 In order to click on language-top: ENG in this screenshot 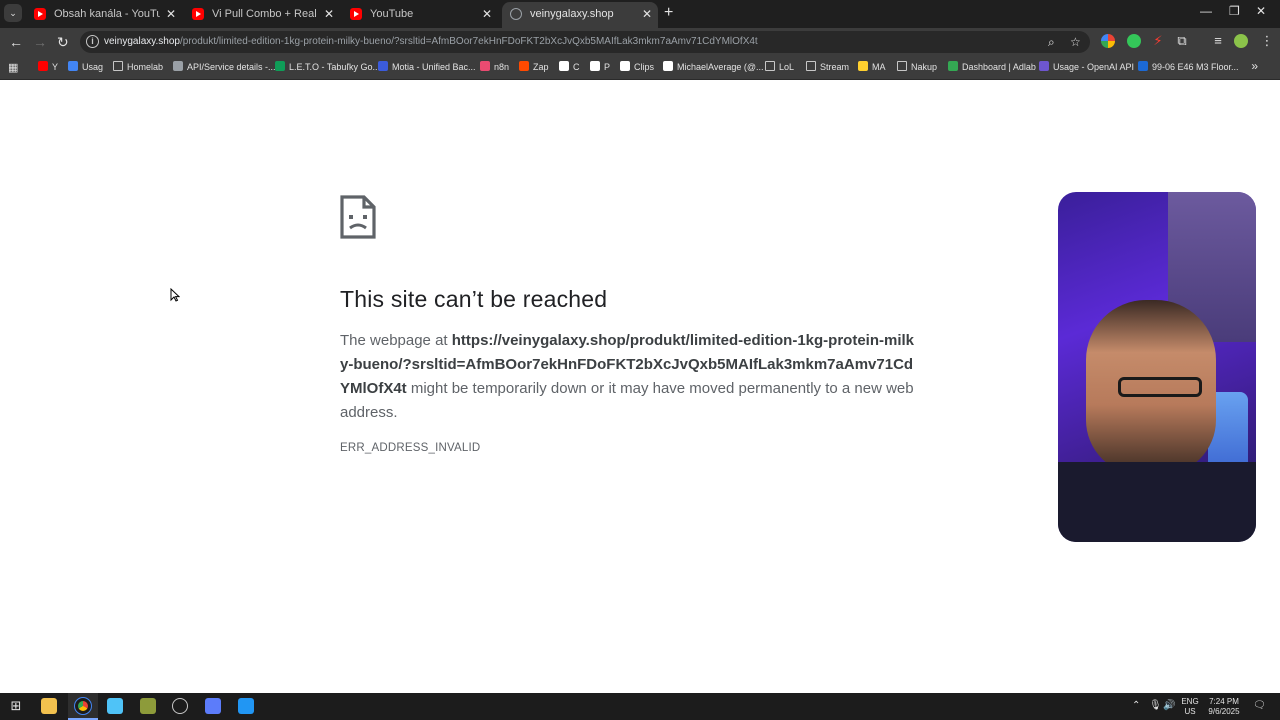, I will do `click(1190, 701)`.